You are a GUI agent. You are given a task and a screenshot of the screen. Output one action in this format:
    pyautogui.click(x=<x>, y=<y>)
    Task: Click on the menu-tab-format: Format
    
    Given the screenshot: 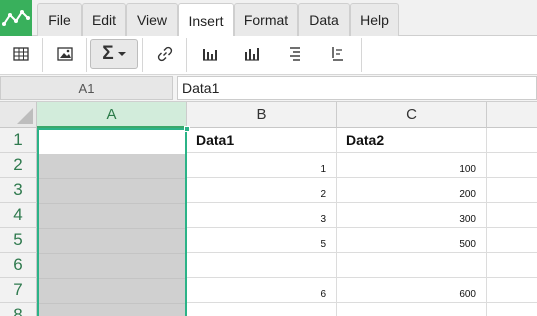 What is the action you would take?
    pyautogui.click(x=266, y=19)
    